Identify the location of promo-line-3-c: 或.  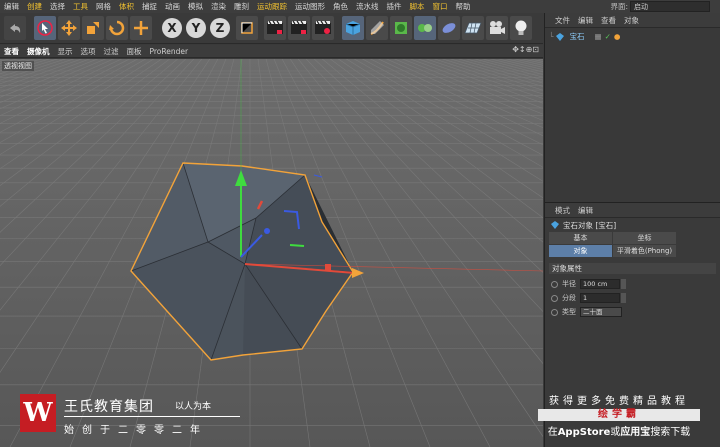
(615, 432).